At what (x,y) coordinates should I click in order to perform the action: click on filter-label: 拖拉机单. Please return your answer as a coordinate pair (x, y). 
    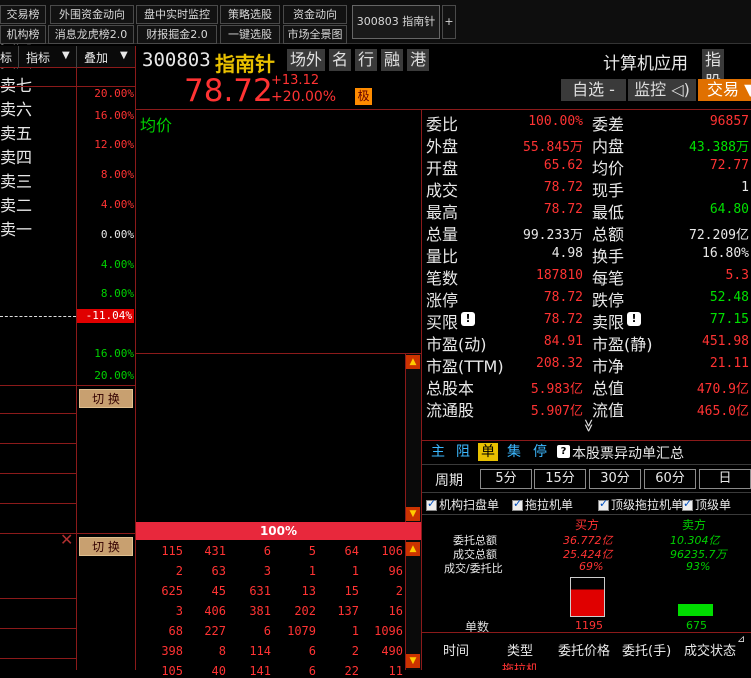
    Looking at the image, I should click on (549, 505).